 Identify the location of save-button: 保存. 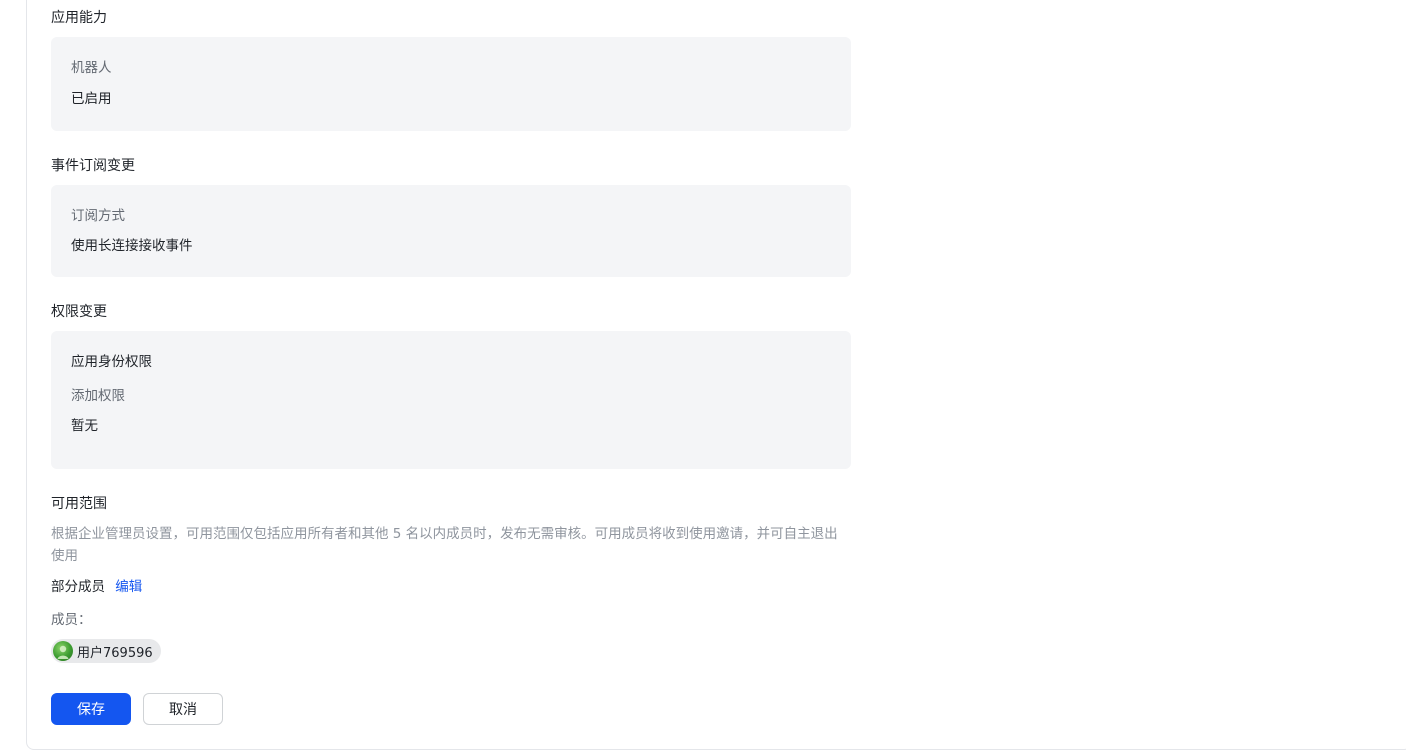
(91, 709).